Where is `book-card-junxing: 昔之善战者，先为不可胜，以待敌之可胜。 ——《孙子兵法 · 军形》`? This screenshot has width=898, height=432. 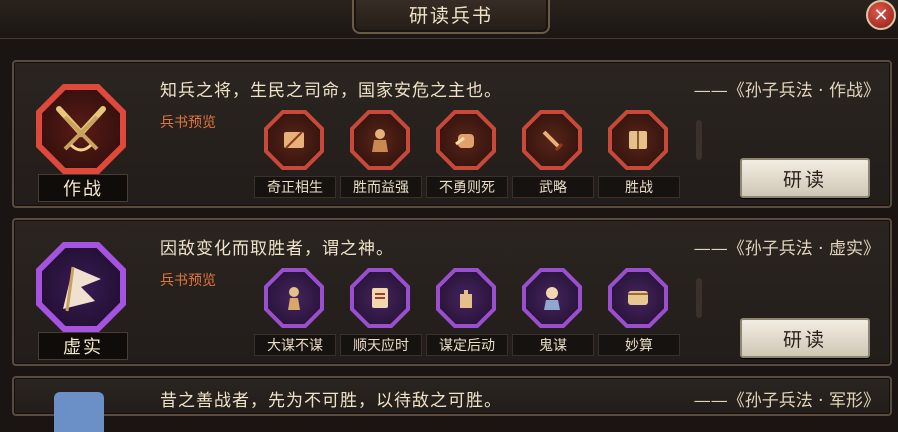
book-card-junxing: 昔之善战者，先为不可胜，以待敌之可胜。 ——《孙子兵法 · 军形》 is located at coordinates (452, 404).